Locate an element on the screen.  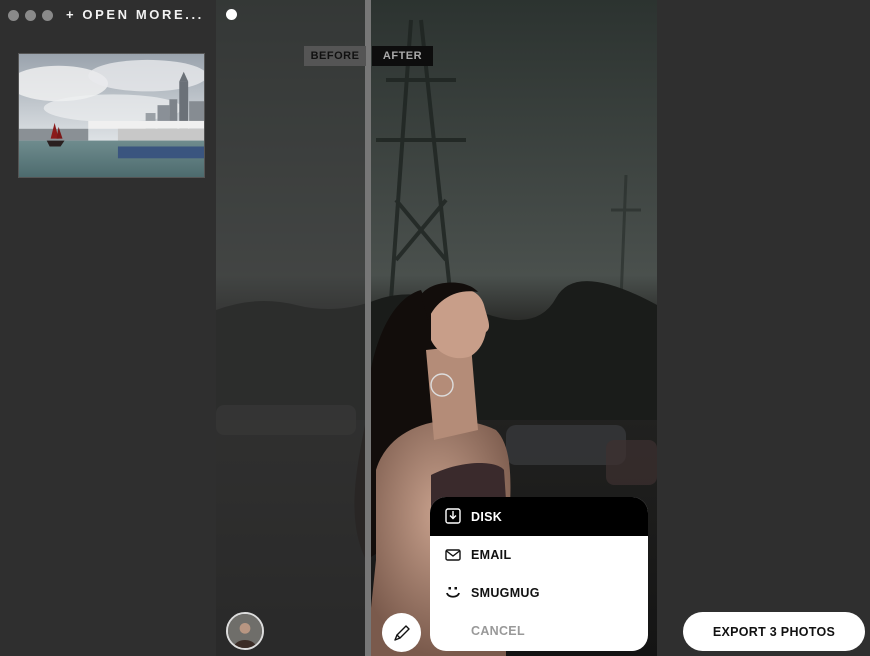
export-menu-item-cancel: CANCEL is located at coordinates (539, 631).